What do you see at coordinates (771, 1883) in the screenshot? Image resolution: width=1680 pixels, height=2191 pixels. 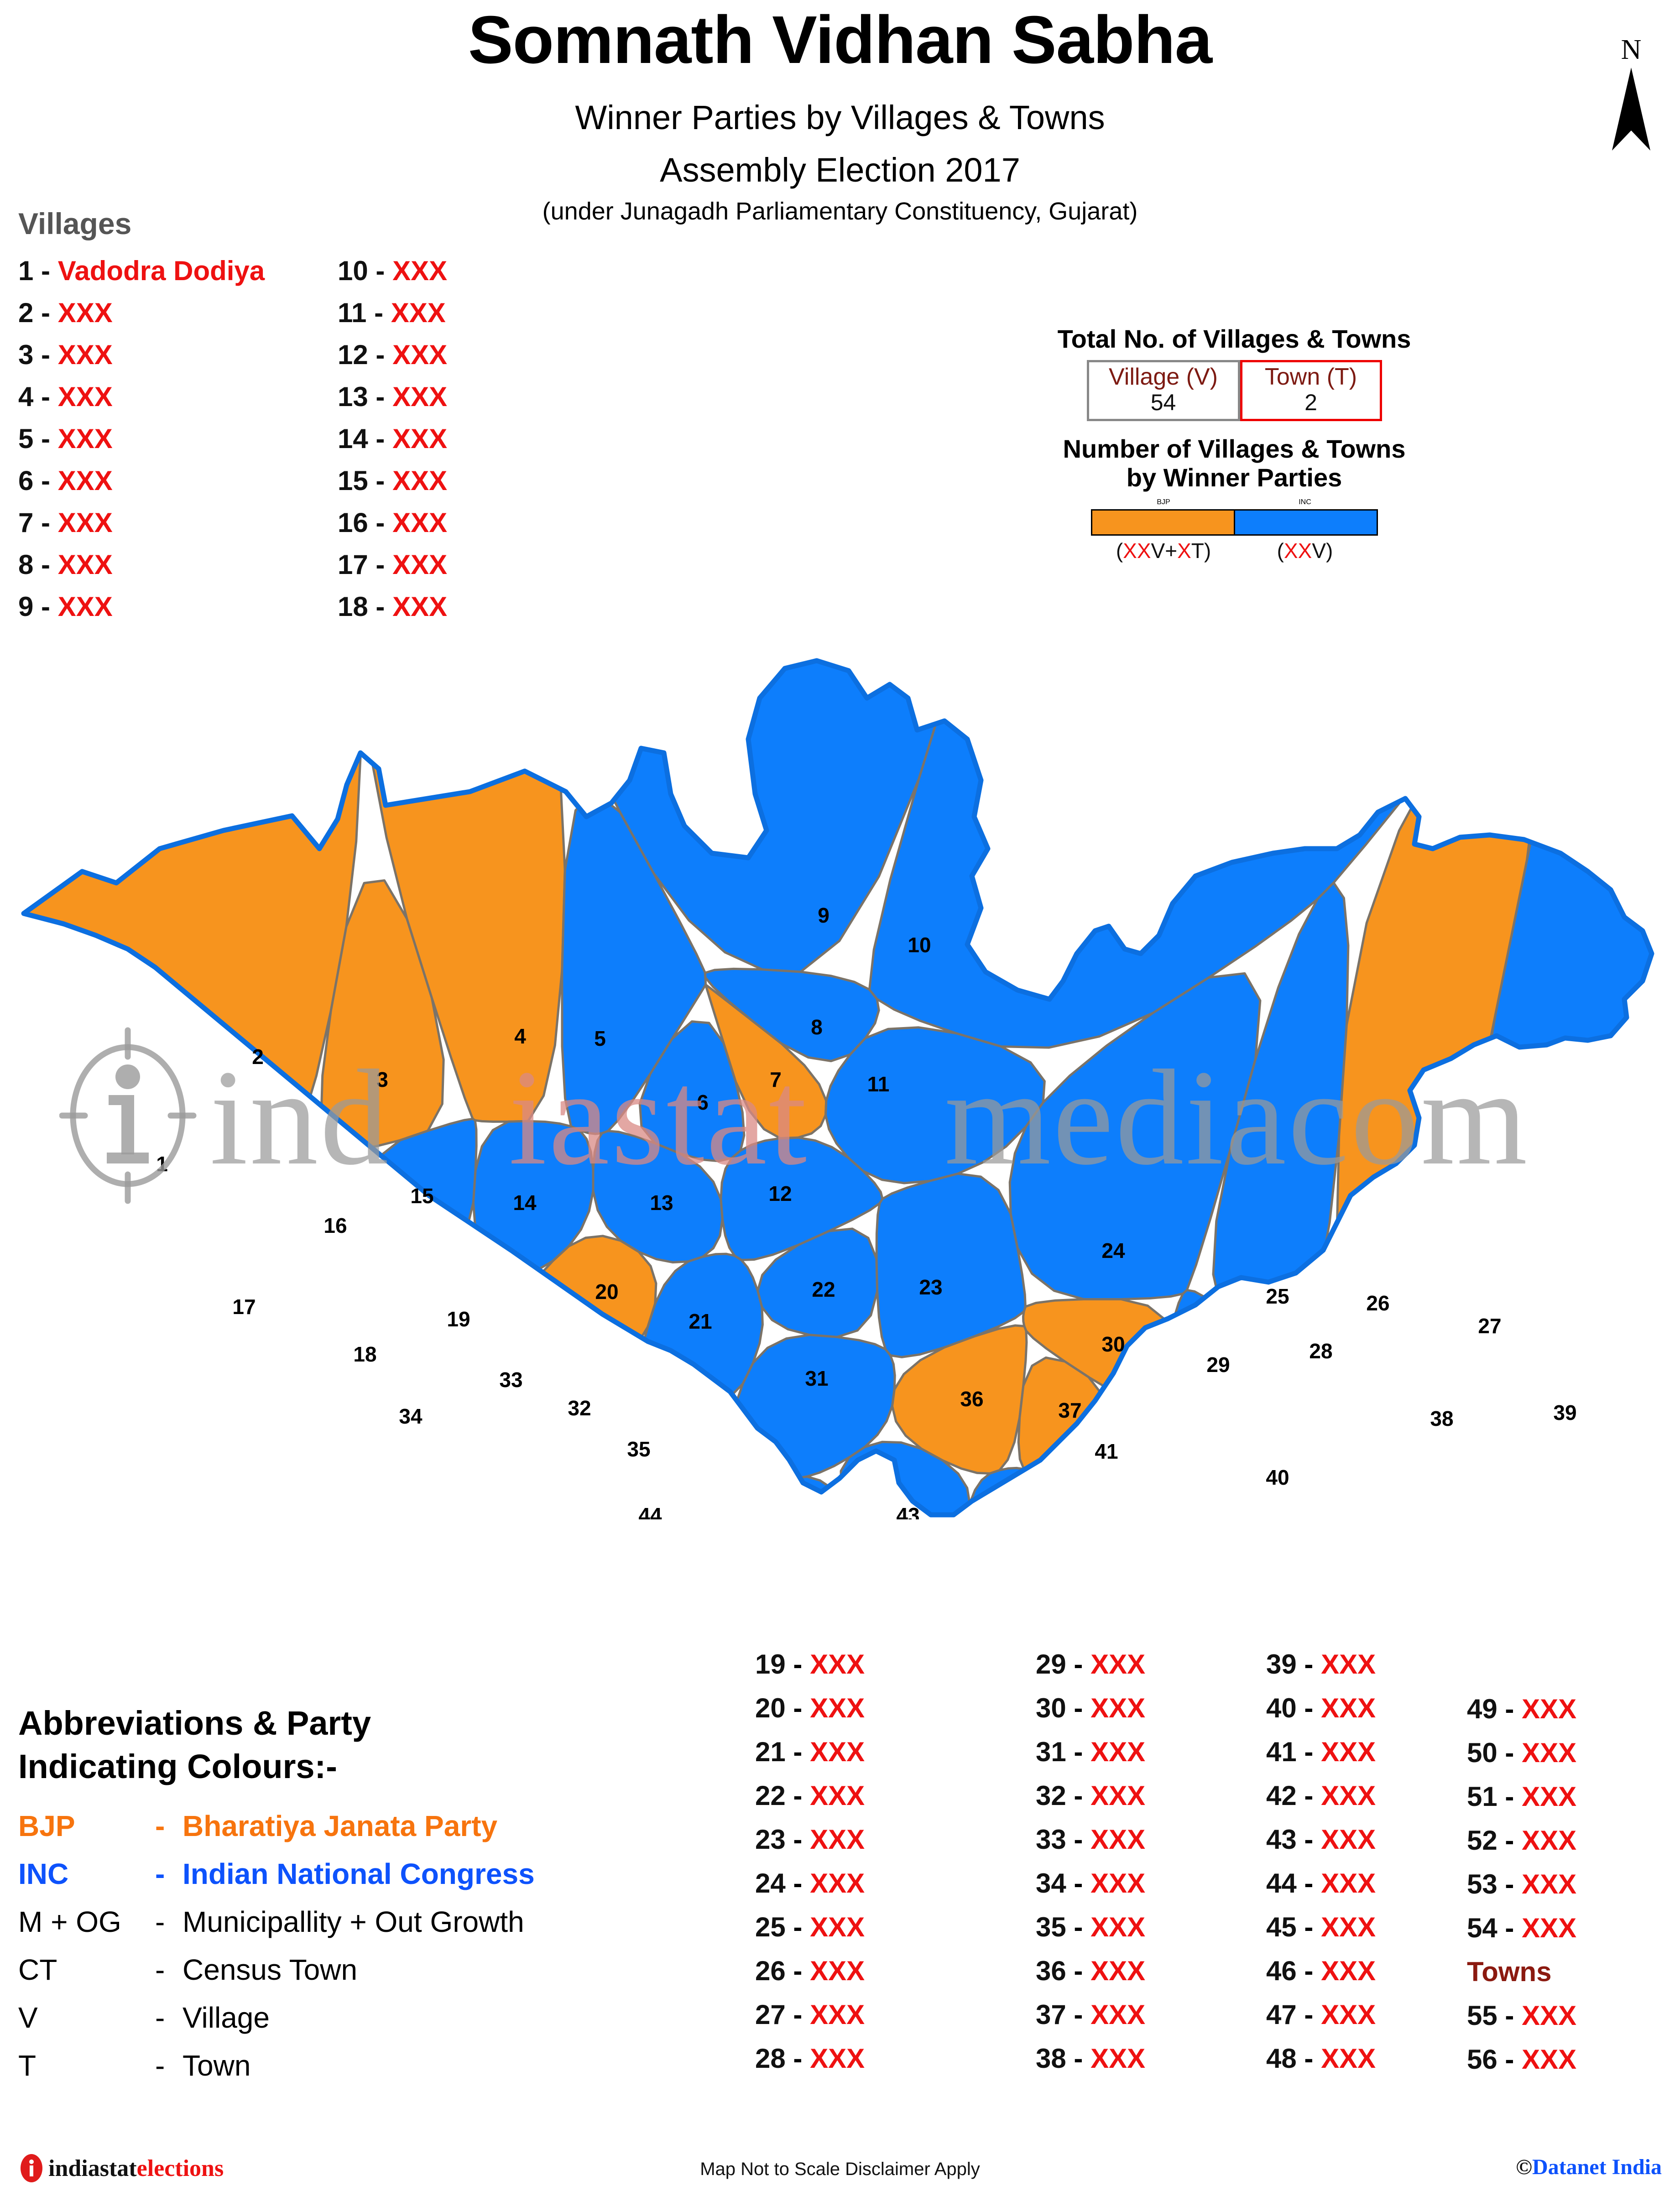 I see `list-item-number: 24` at bounding box center [771, 1883].